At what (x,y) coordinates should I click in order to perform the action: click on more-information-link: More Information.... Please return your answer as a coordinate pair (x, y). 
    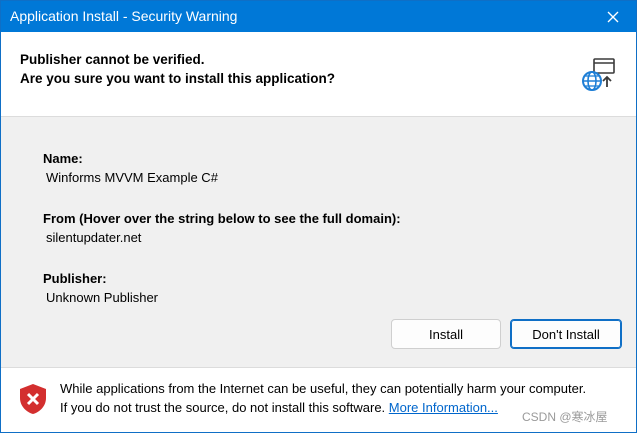
    Looking at the image, I should click on (443, 407).